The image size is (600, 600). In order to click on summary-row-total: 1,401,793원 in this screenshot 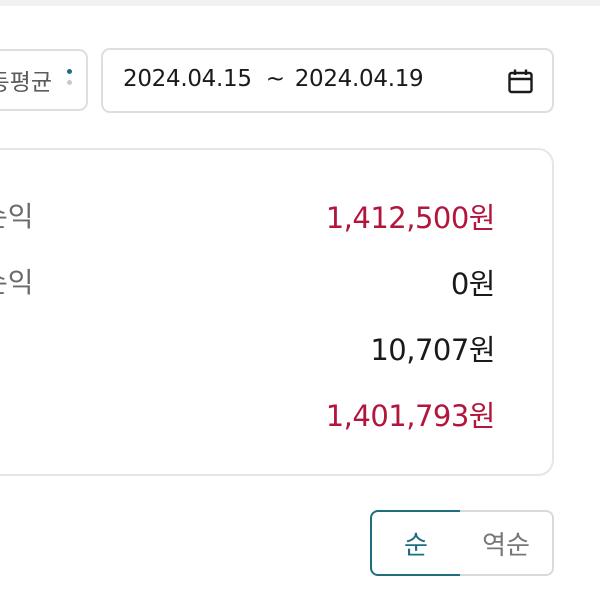, I will do `click(276, 413)`.